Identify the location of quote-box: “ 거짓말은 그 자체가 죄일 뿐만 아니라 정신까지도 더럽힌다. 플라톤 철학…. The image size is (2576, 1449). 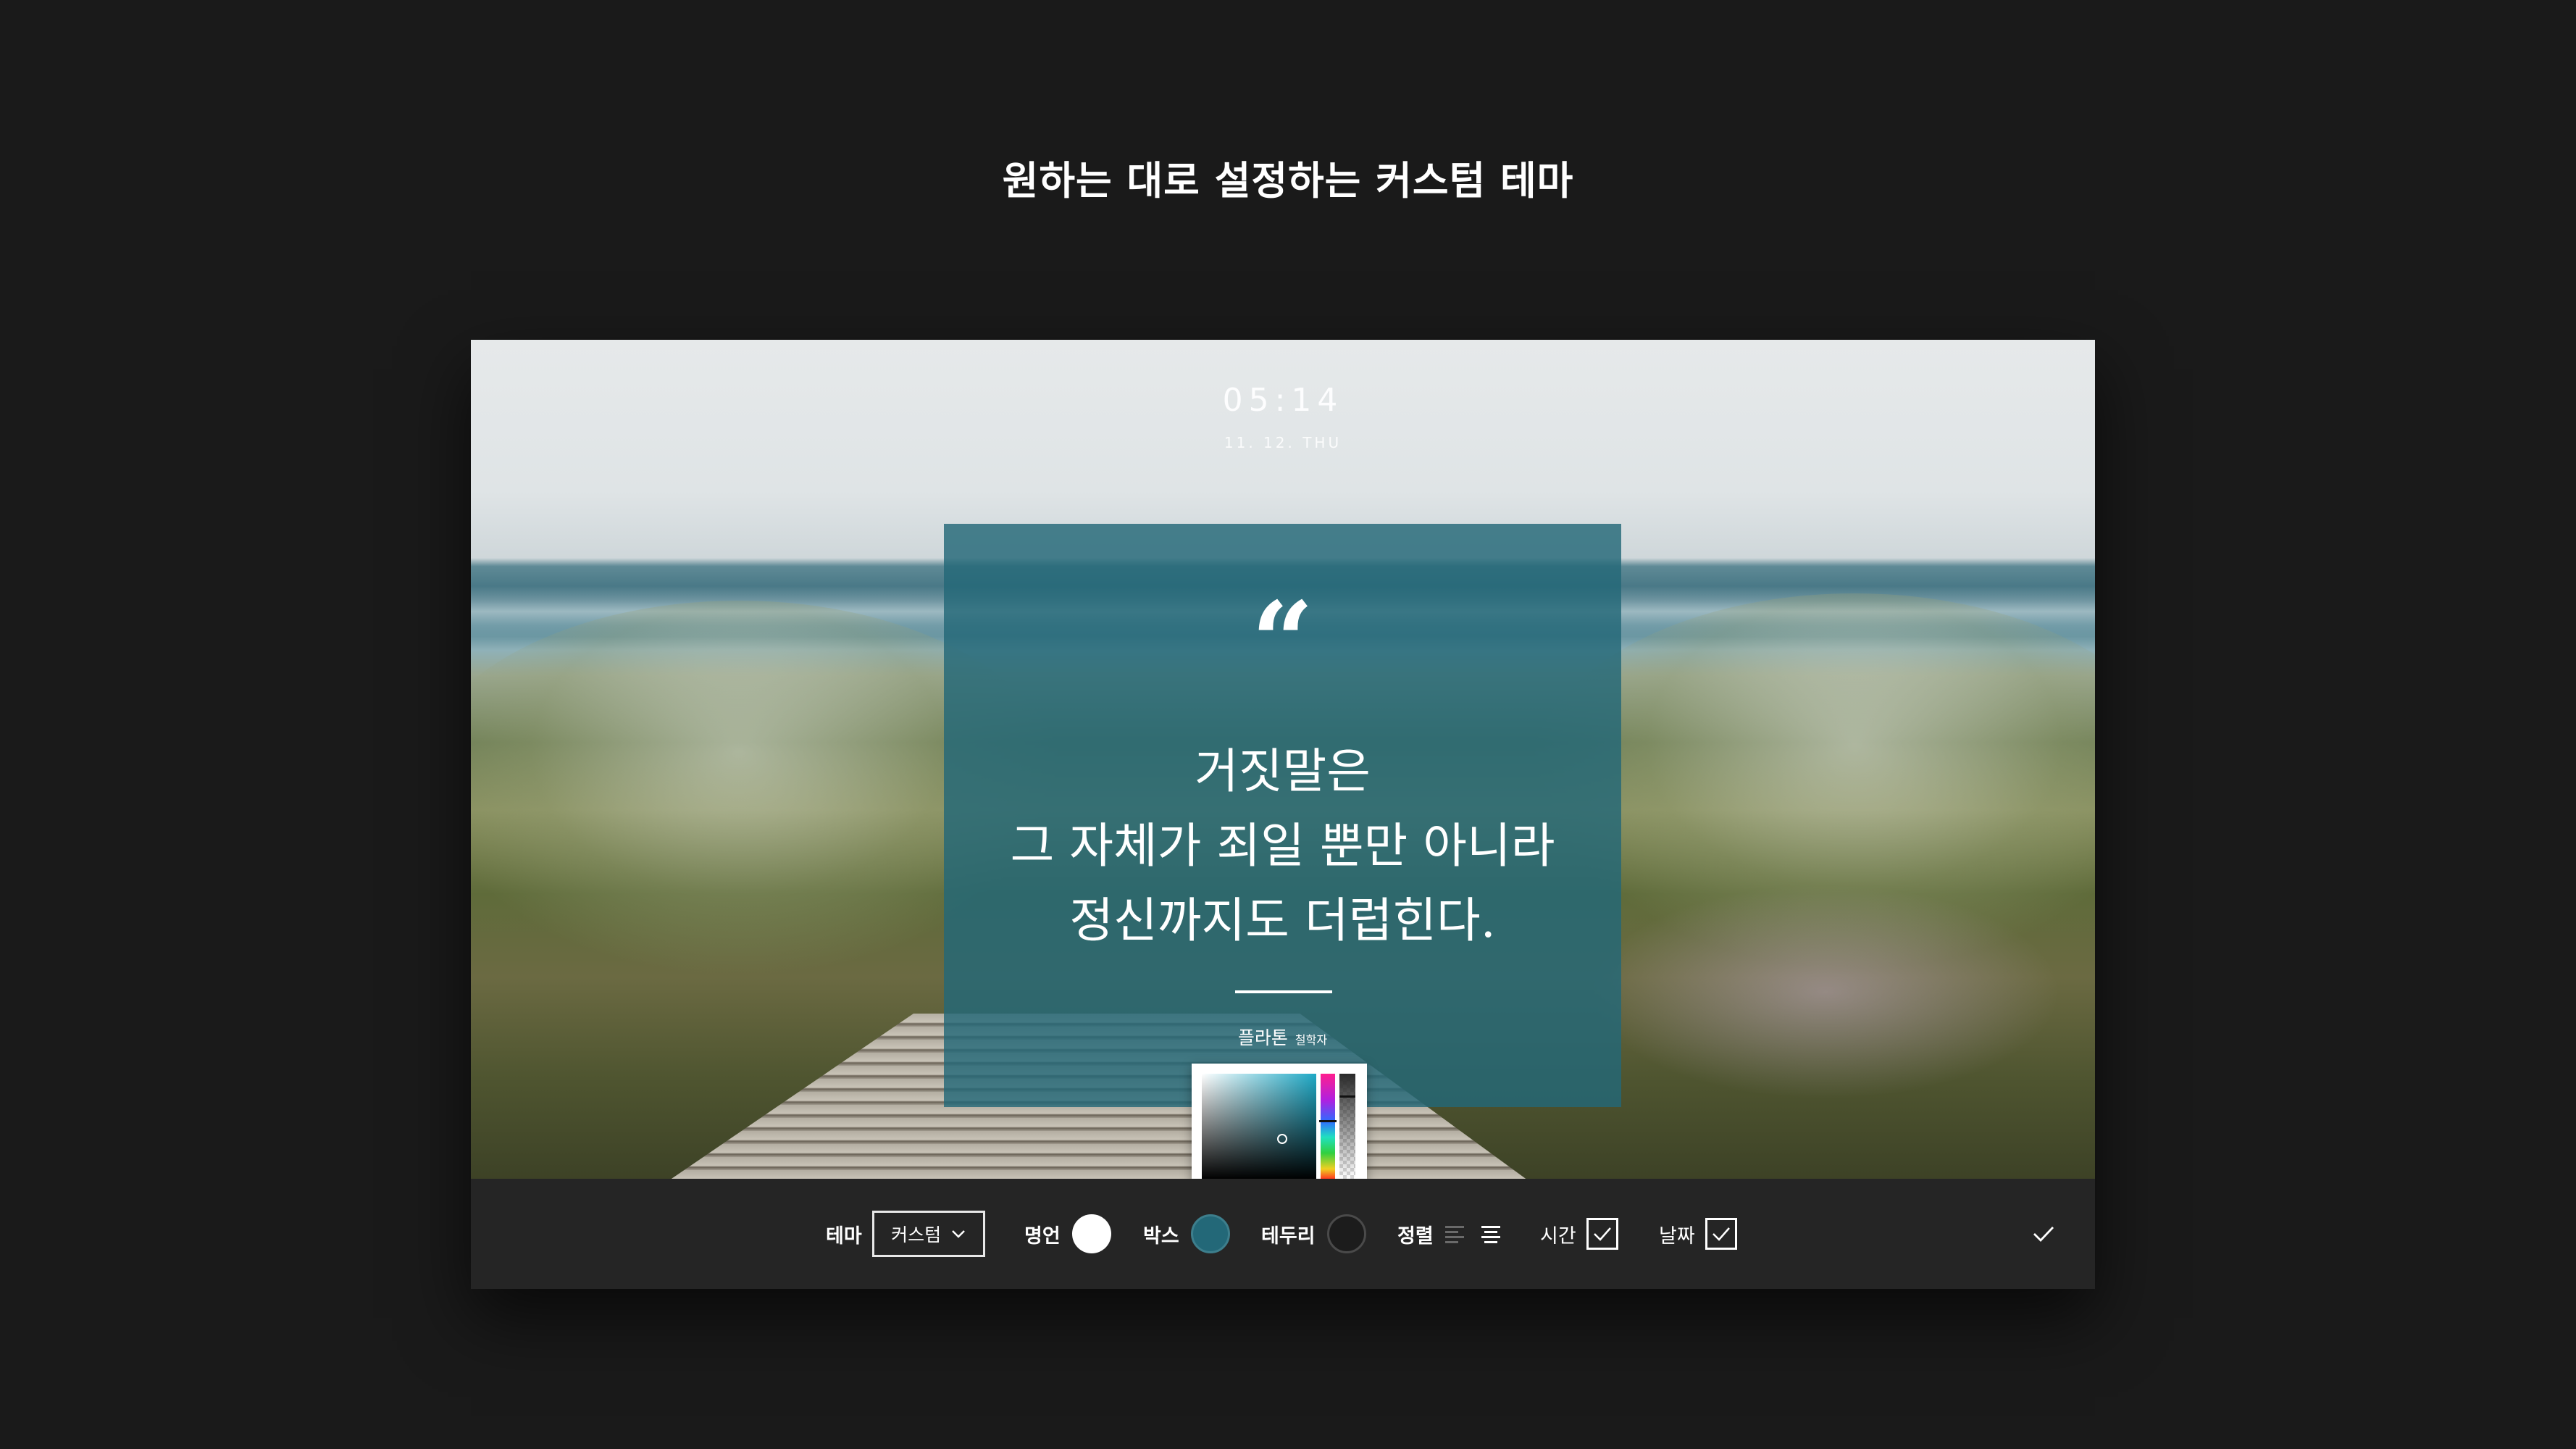
(1282, 816).